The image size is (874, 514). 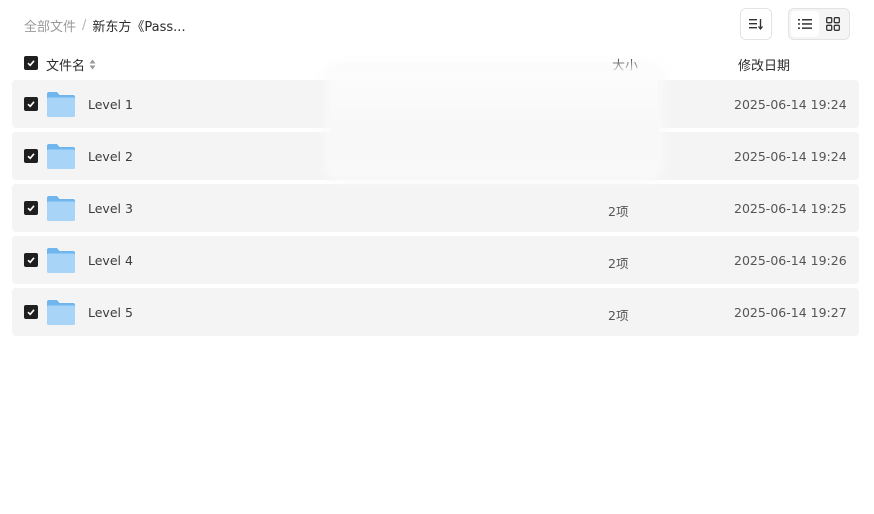 I want to click on file-name: Level 5, so click(x=110, y=312).